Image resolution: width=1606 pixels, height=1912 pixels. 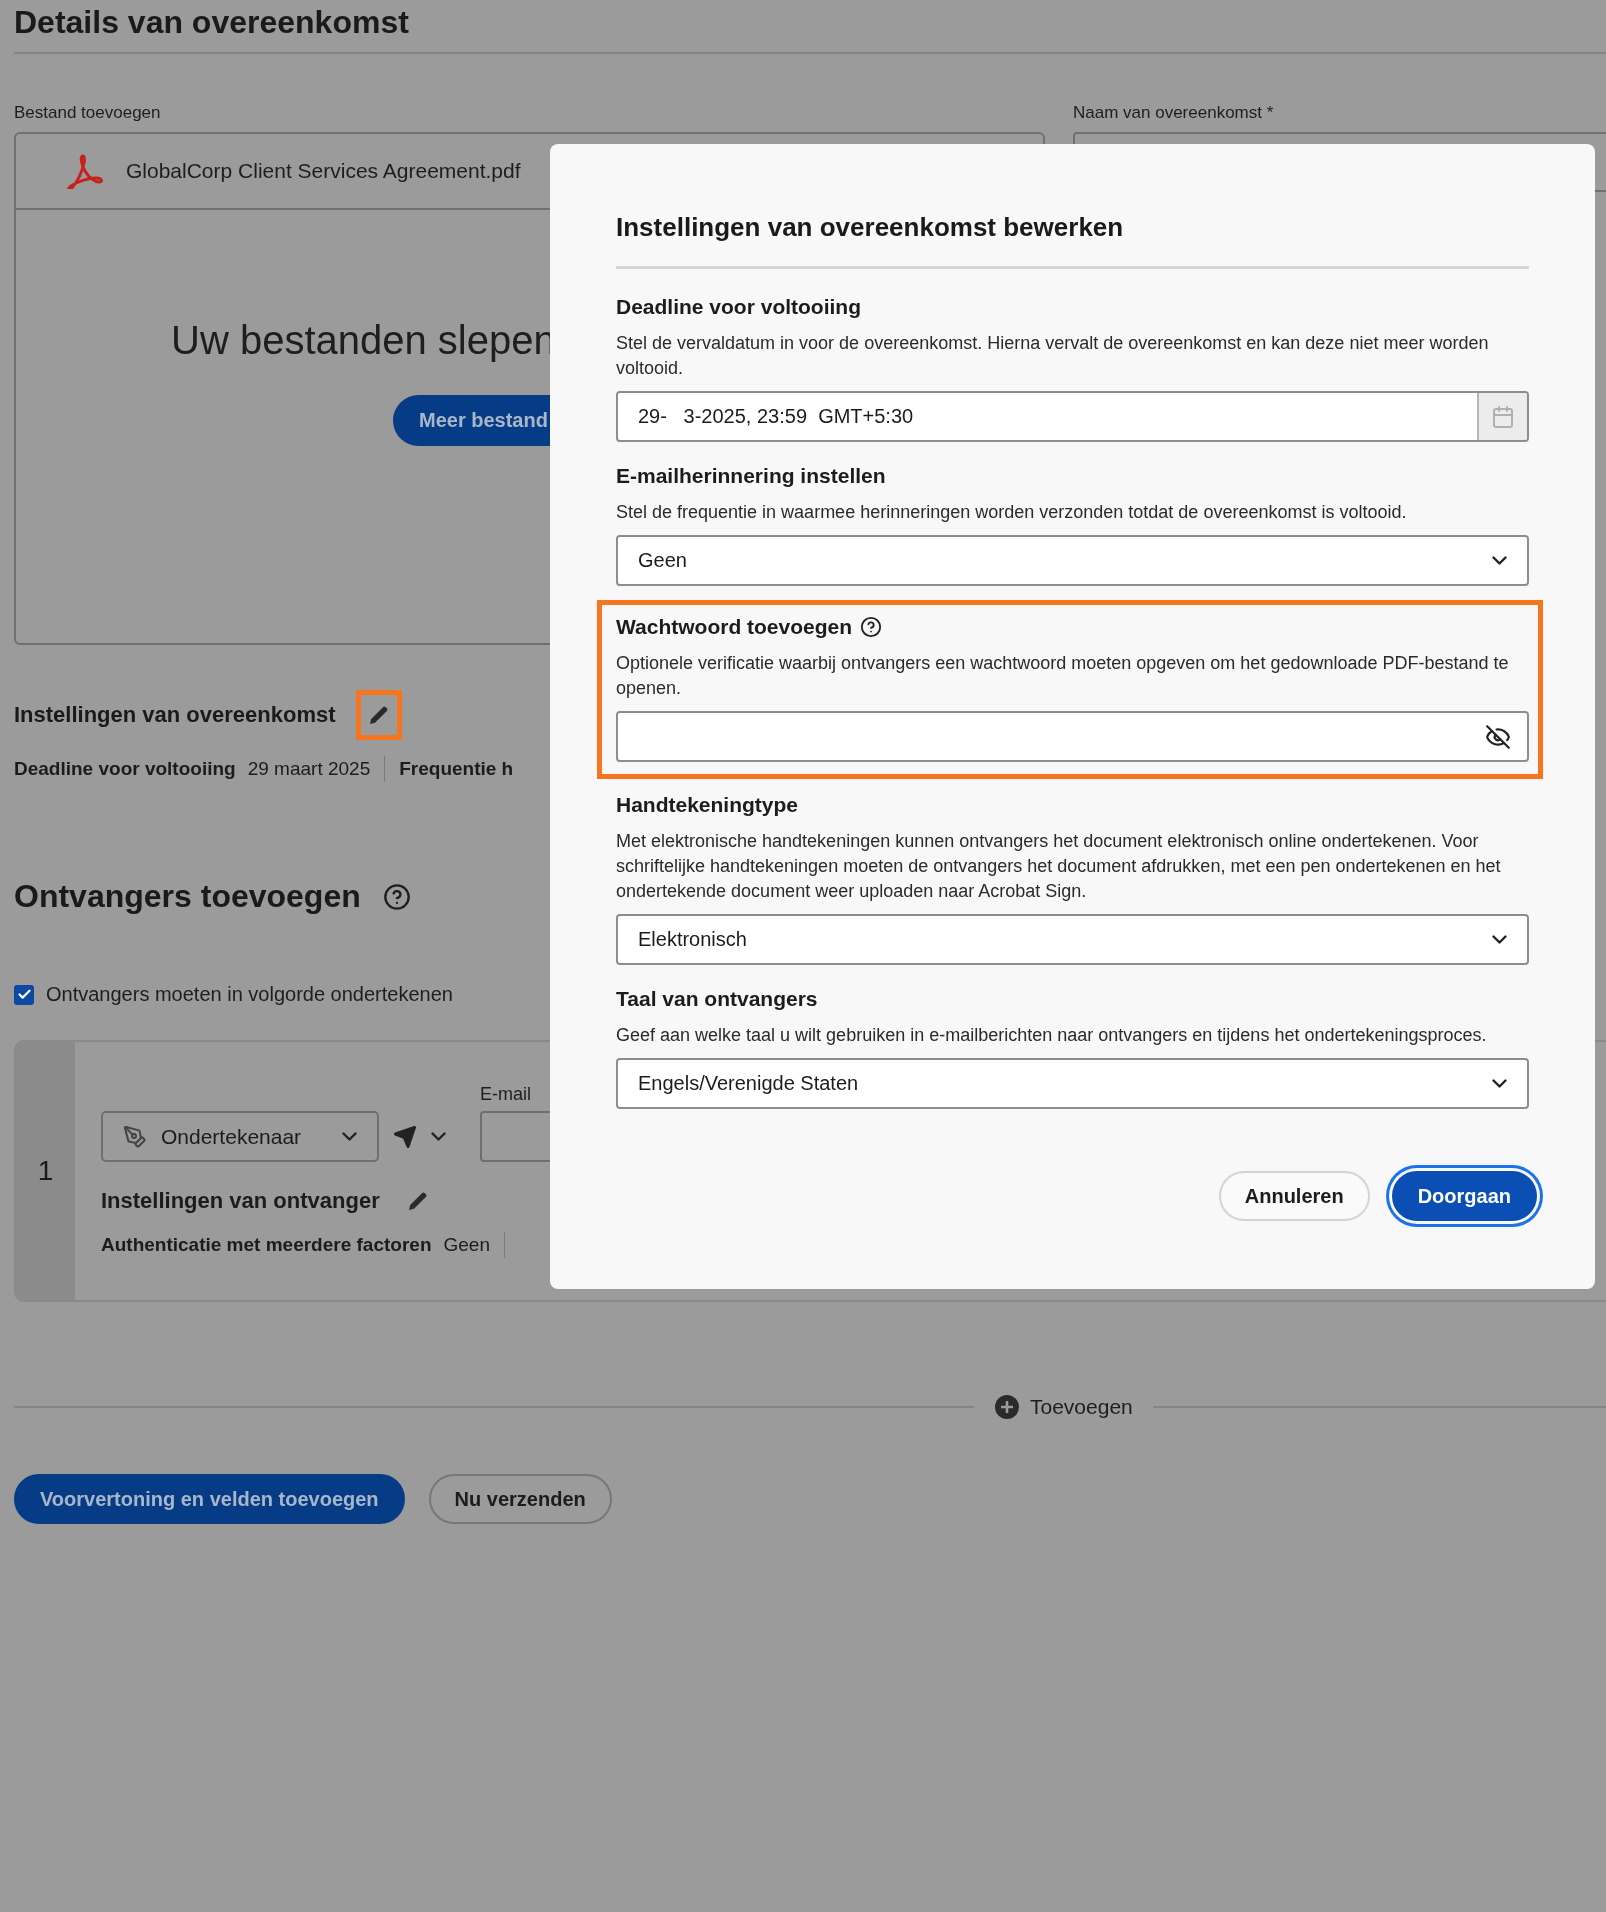 I want to click on setting-description: Optionele verificatie waarbij ontvangers een wachtwoord moeten opgeven om het gedownloade PDF-bestand te openen., so click(x=1063, y=676).